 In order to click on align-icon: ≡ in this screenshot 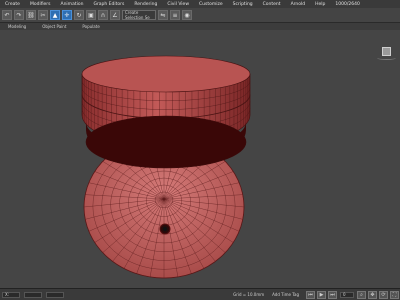, I will do `click(175, 15)`.